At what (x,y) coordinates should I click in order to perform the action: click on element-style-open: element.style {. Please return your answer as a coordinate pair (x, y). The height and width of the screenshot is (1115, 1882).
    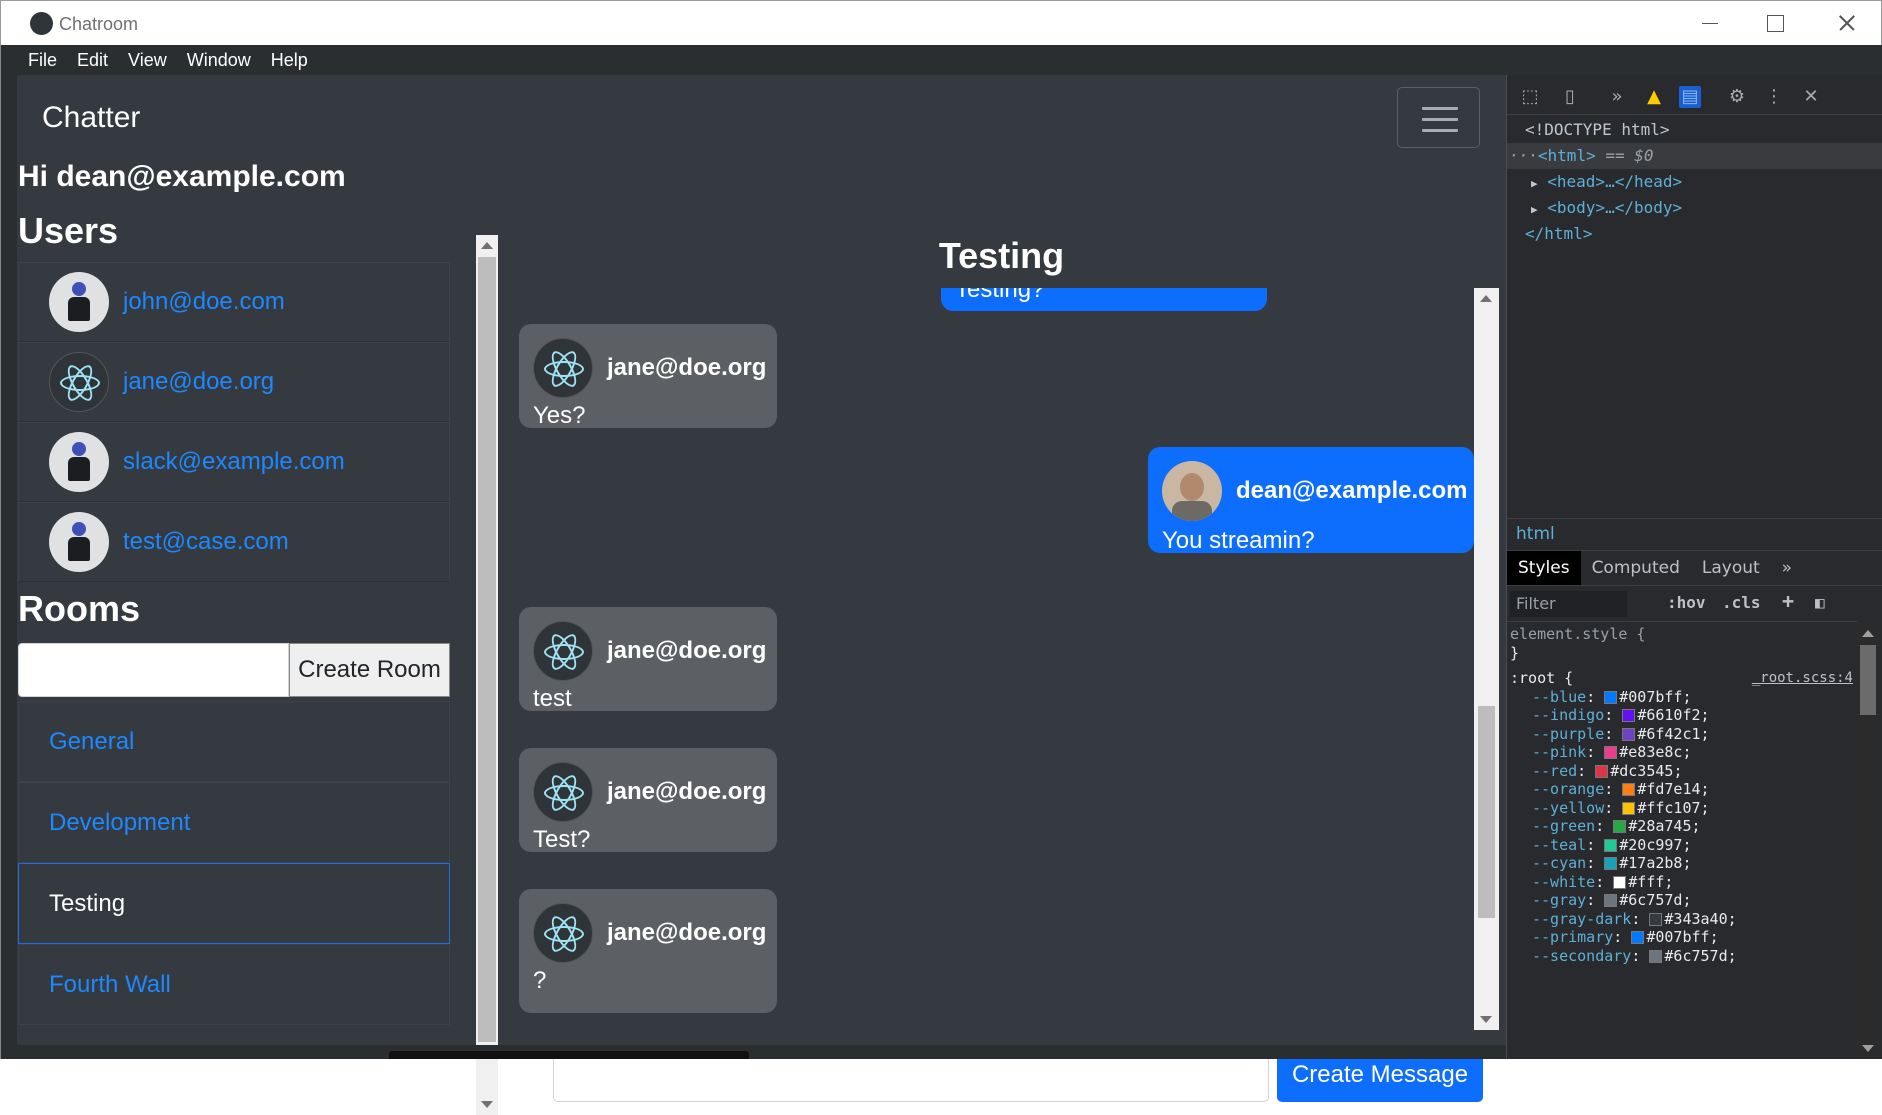
    Looking at the image, I should click on (1682, 634).